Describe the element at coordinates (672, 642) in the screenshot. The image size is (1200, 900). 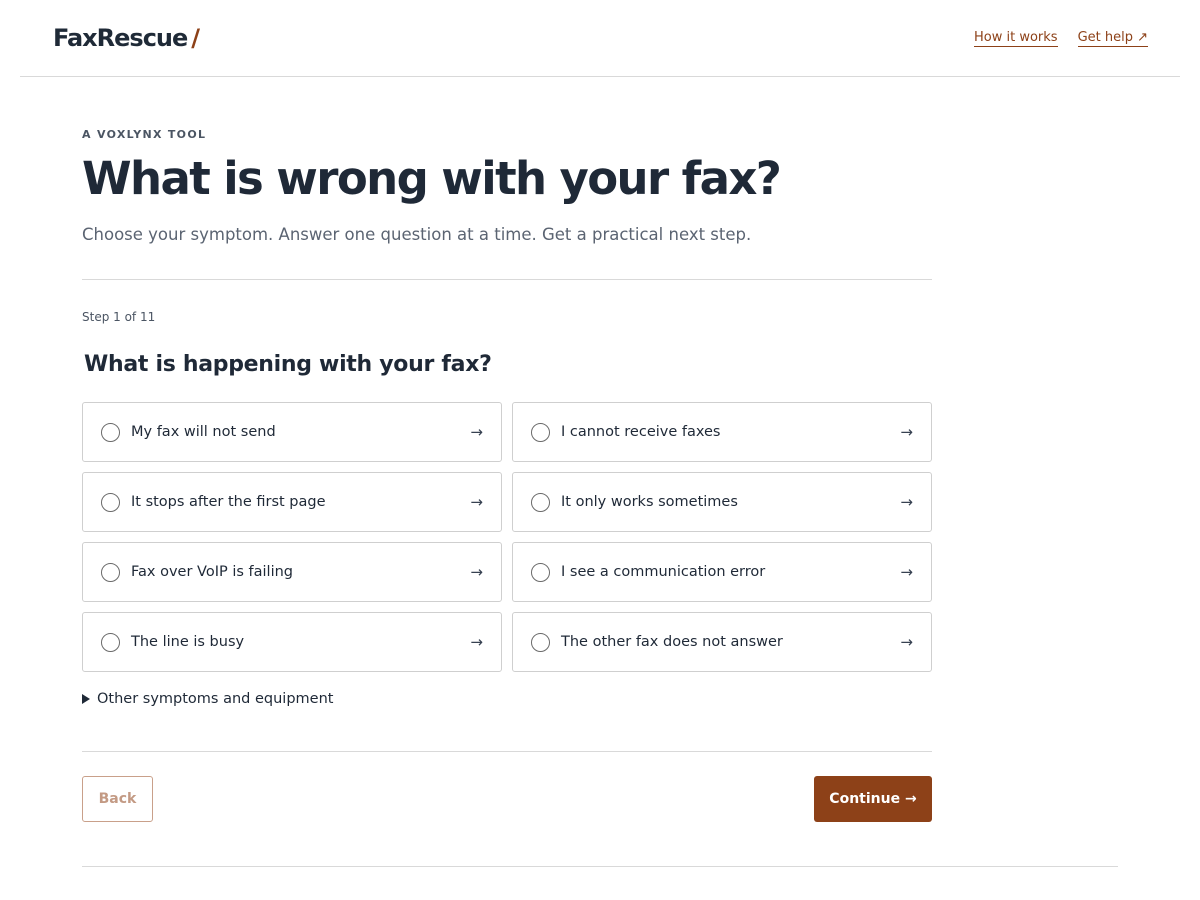
I see `option-label: The other fax does not answer` at that location.